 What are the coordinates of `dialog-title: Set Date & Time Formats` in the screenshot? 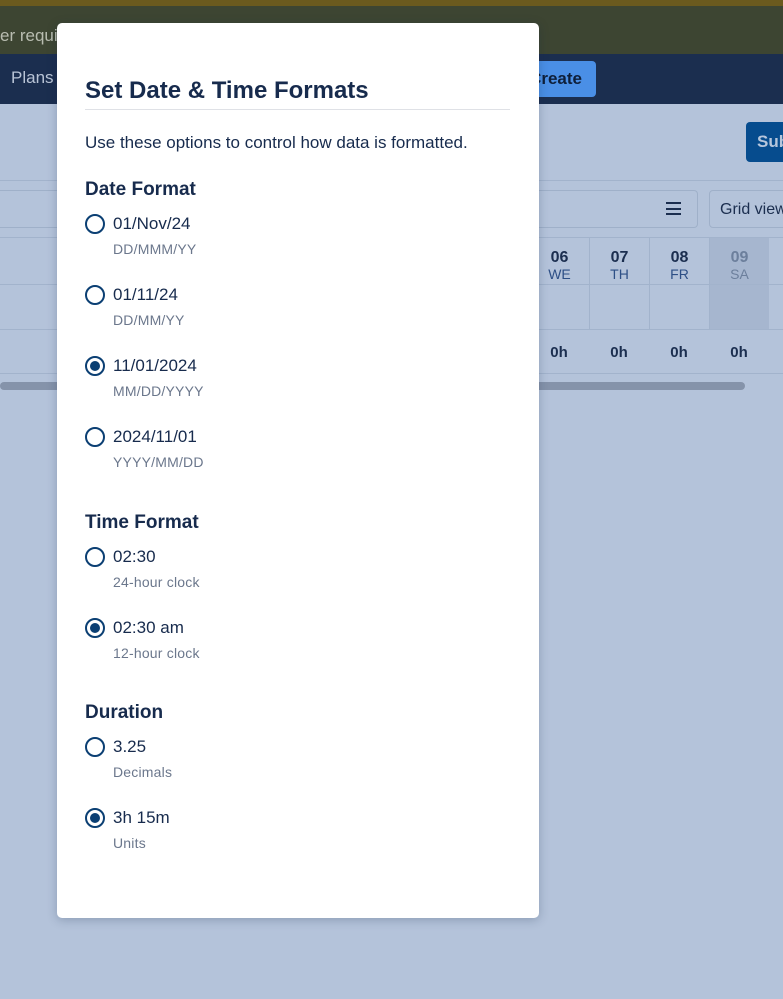 It's located at (227, 90).